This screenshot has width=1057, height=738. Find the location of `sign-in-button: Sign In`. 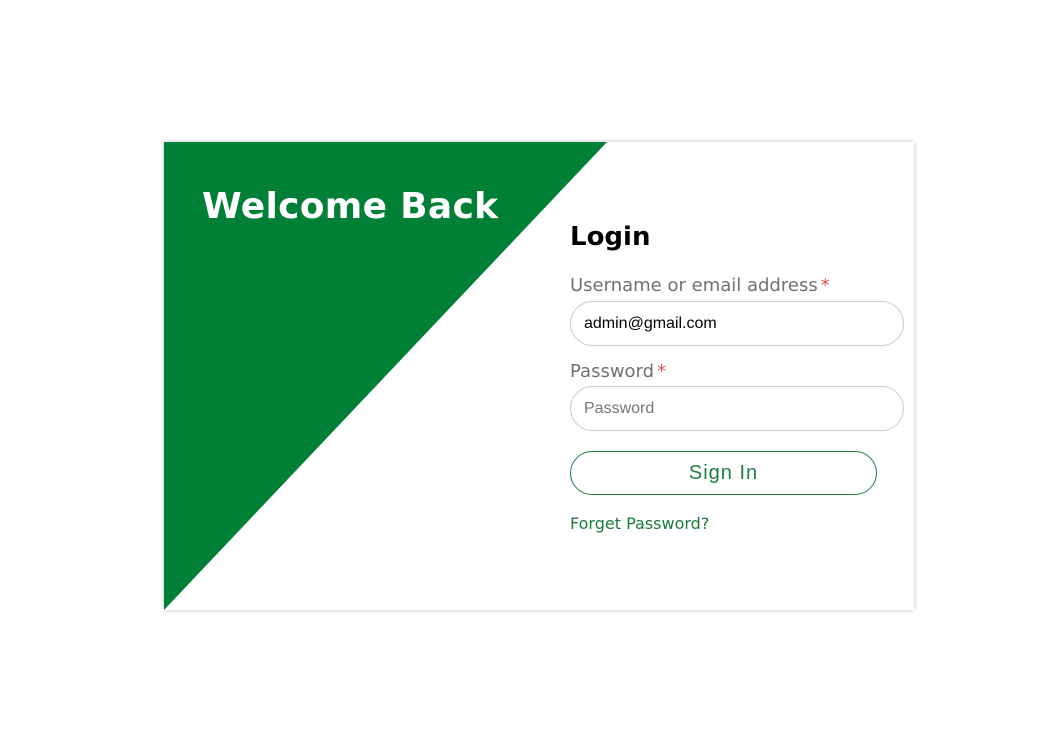

sign-in-button: Sign In is located at coordinates (723, 473).